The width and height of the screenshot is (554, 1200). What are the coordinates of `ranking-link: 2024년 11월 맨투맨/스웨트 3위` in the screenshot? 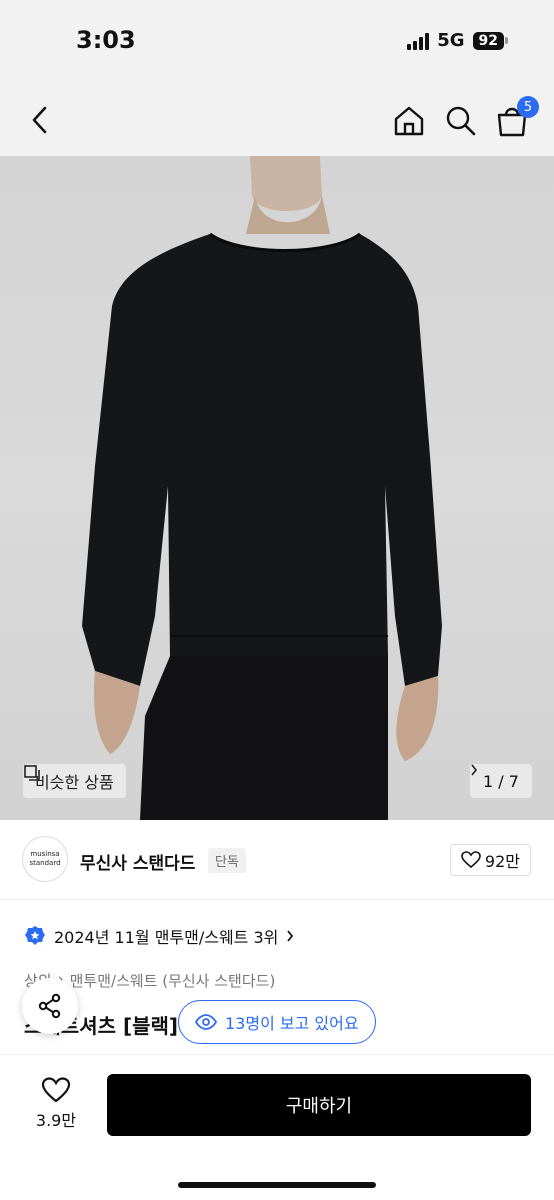 It's located at (159, 936).